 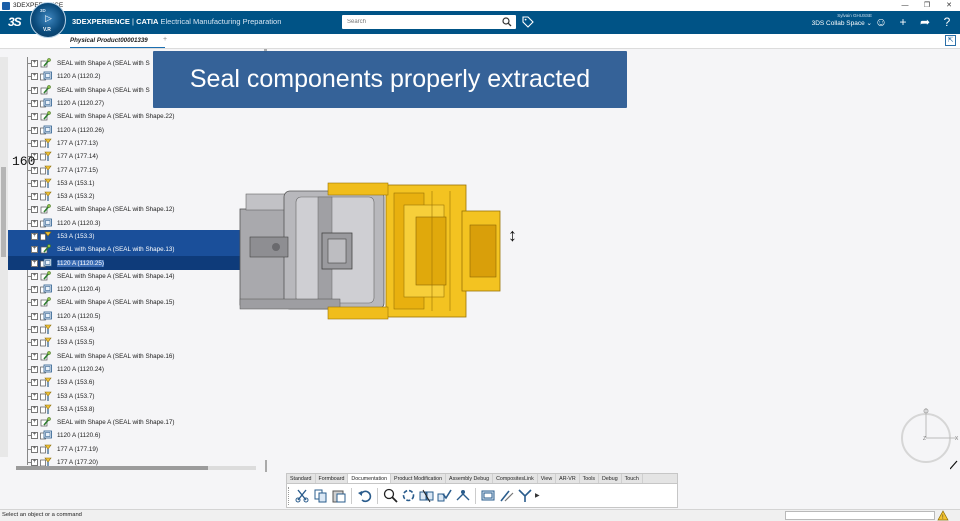 What do you see at coordinates (112, 468) in the screenshot?
I see `hscroll-thumb` at bounding box center [112, 468].